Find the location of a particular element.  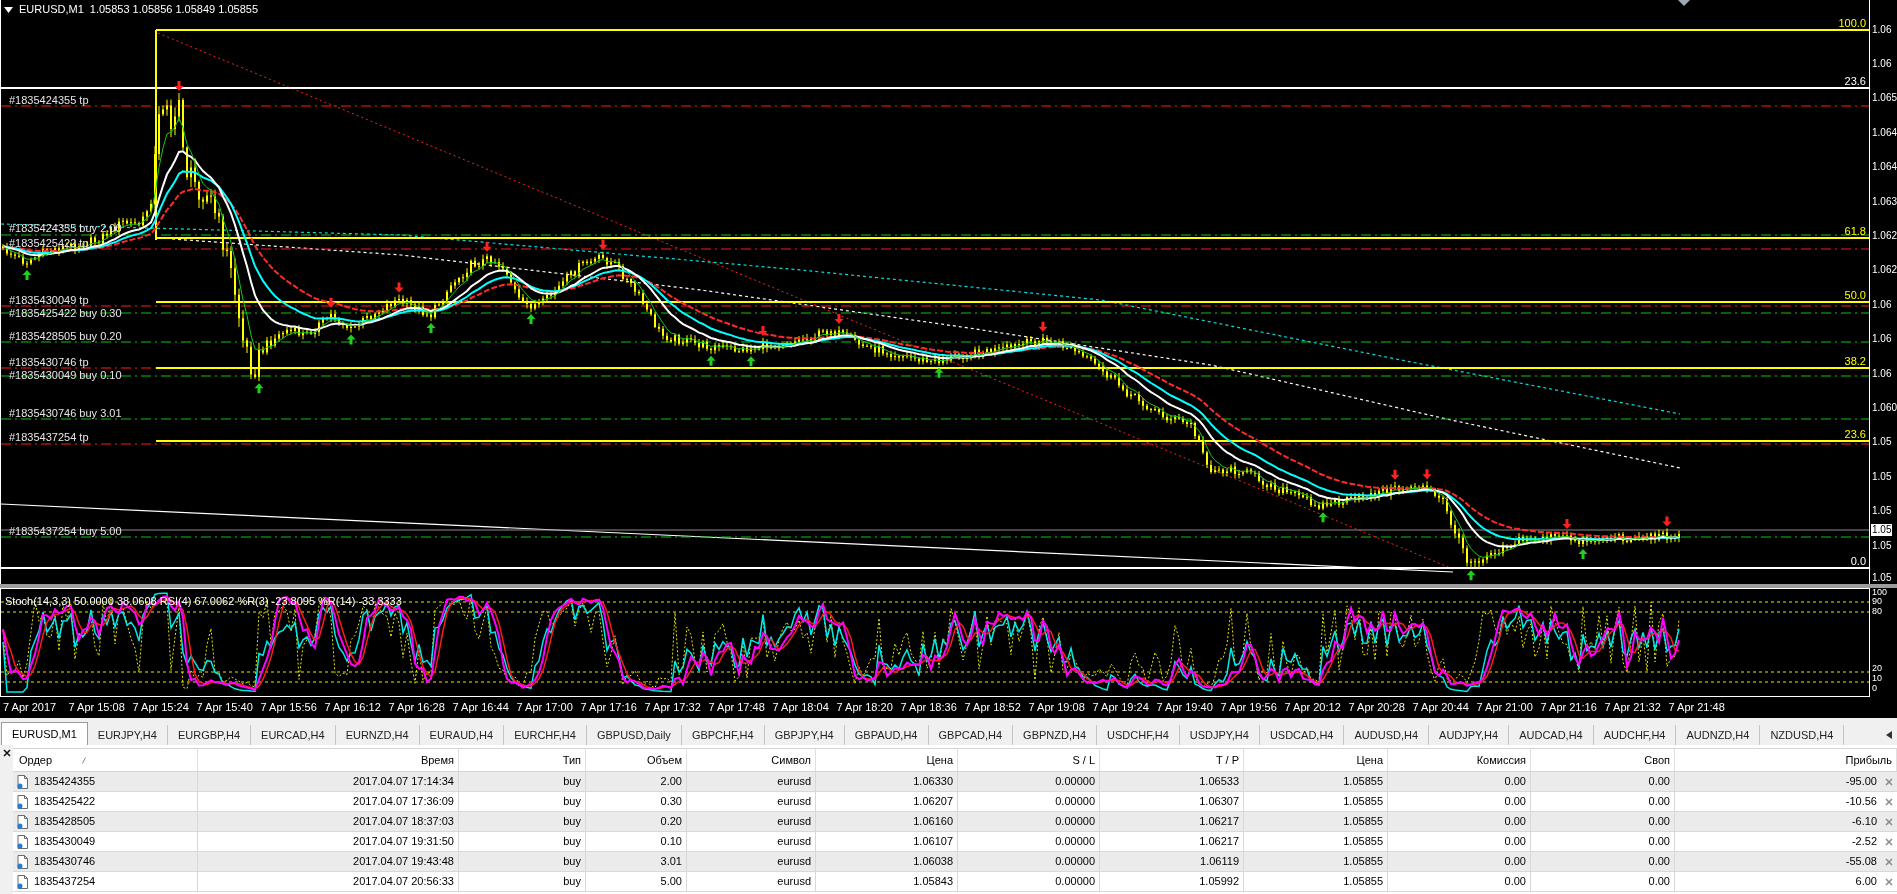

column-header: S / L is located at coordinates (1029, 760).